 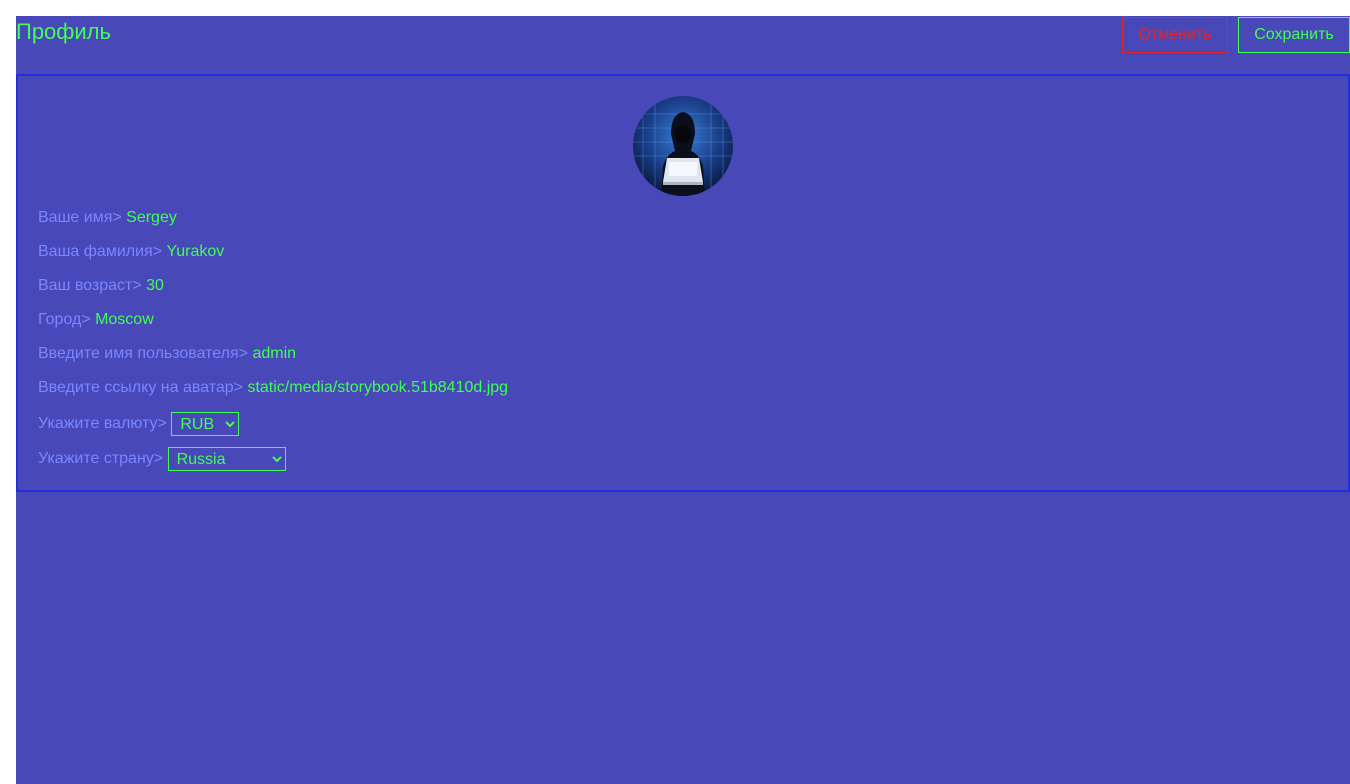 I want to click on last-name-value: Yurakov, so click(x=195, y=251).